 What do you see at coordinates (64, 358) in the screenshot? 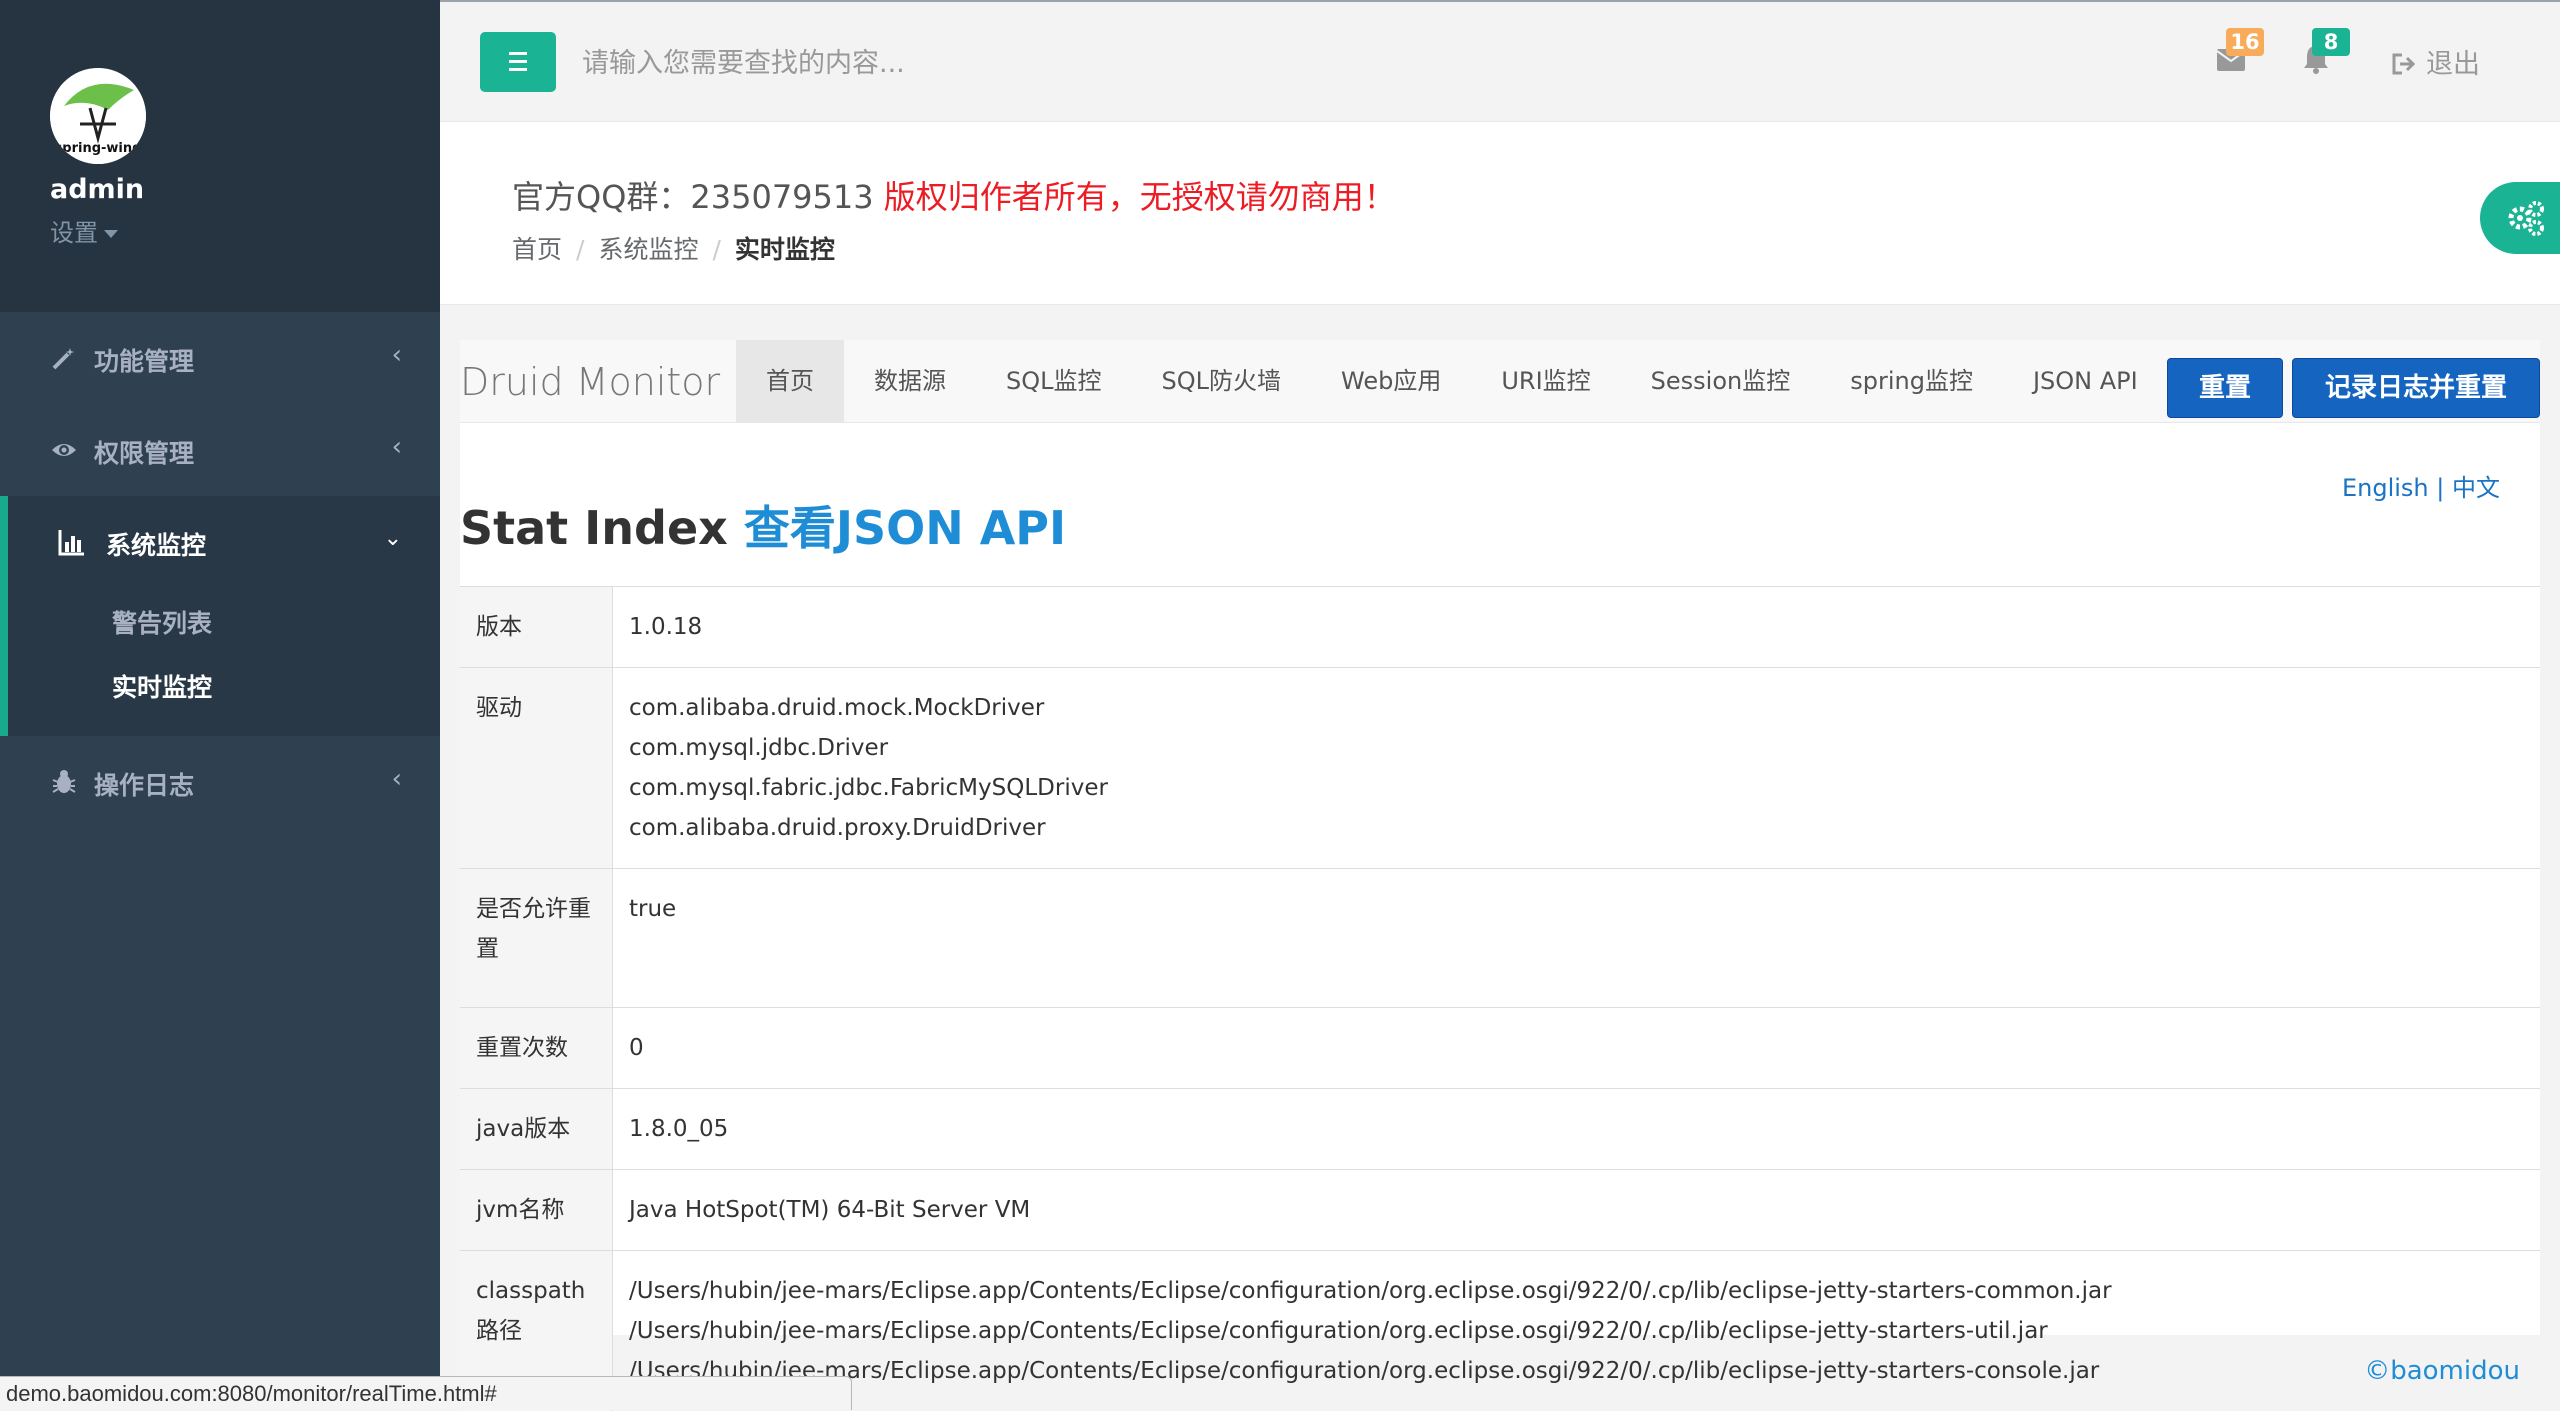
I see `wand-icon` at bounding box center [64, 358].